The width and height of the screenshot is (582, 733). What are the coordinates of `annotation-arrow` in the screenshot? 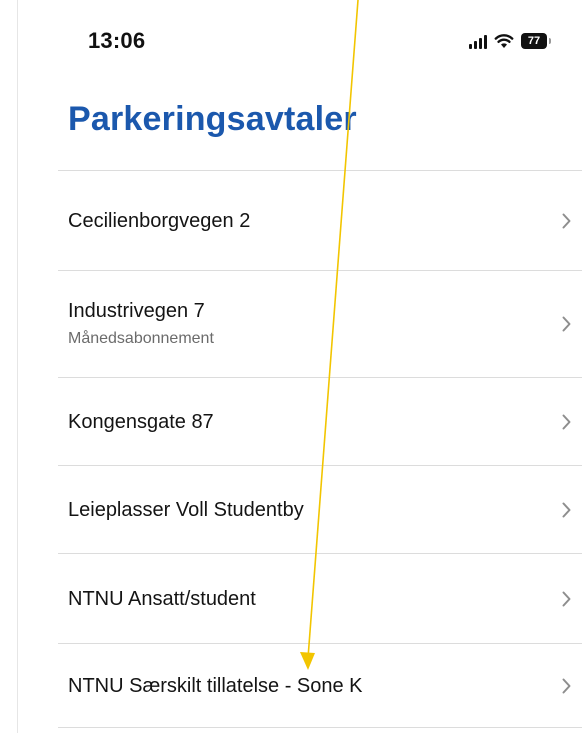 It's located at (329, 335).